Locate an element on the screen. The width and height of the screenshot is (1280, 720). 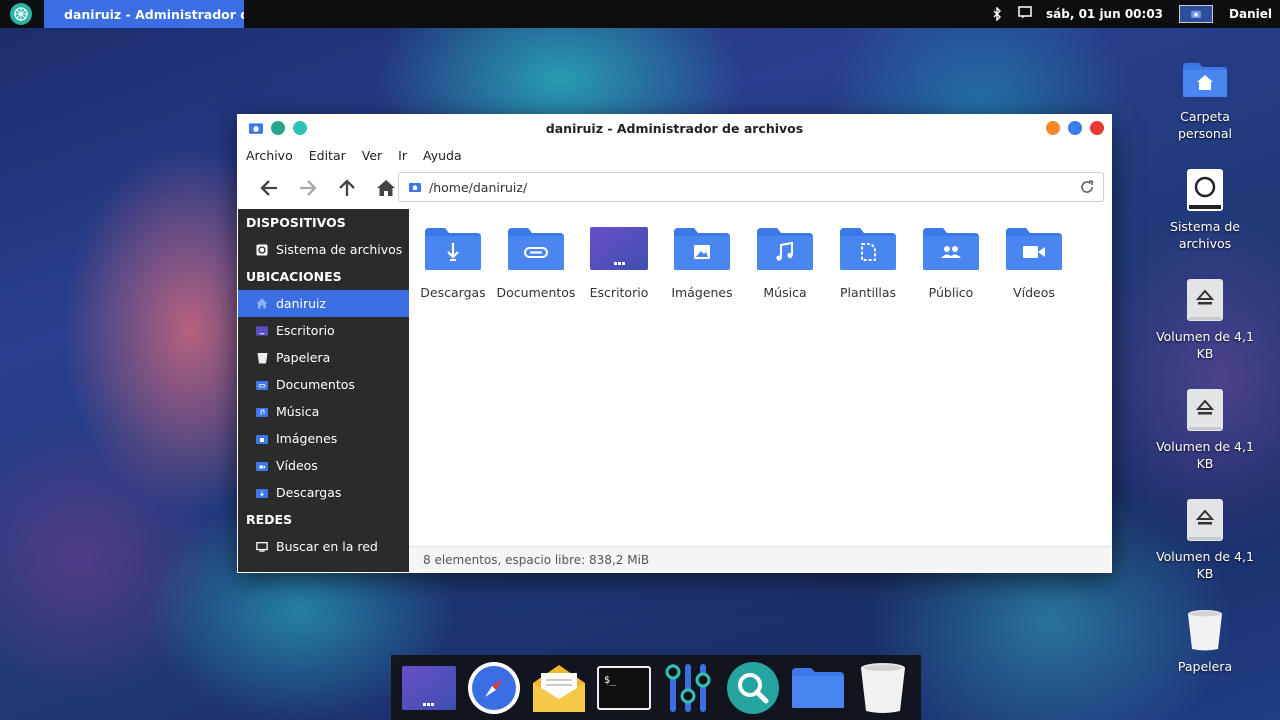
dock-settings is located at coordinates (688, 688).